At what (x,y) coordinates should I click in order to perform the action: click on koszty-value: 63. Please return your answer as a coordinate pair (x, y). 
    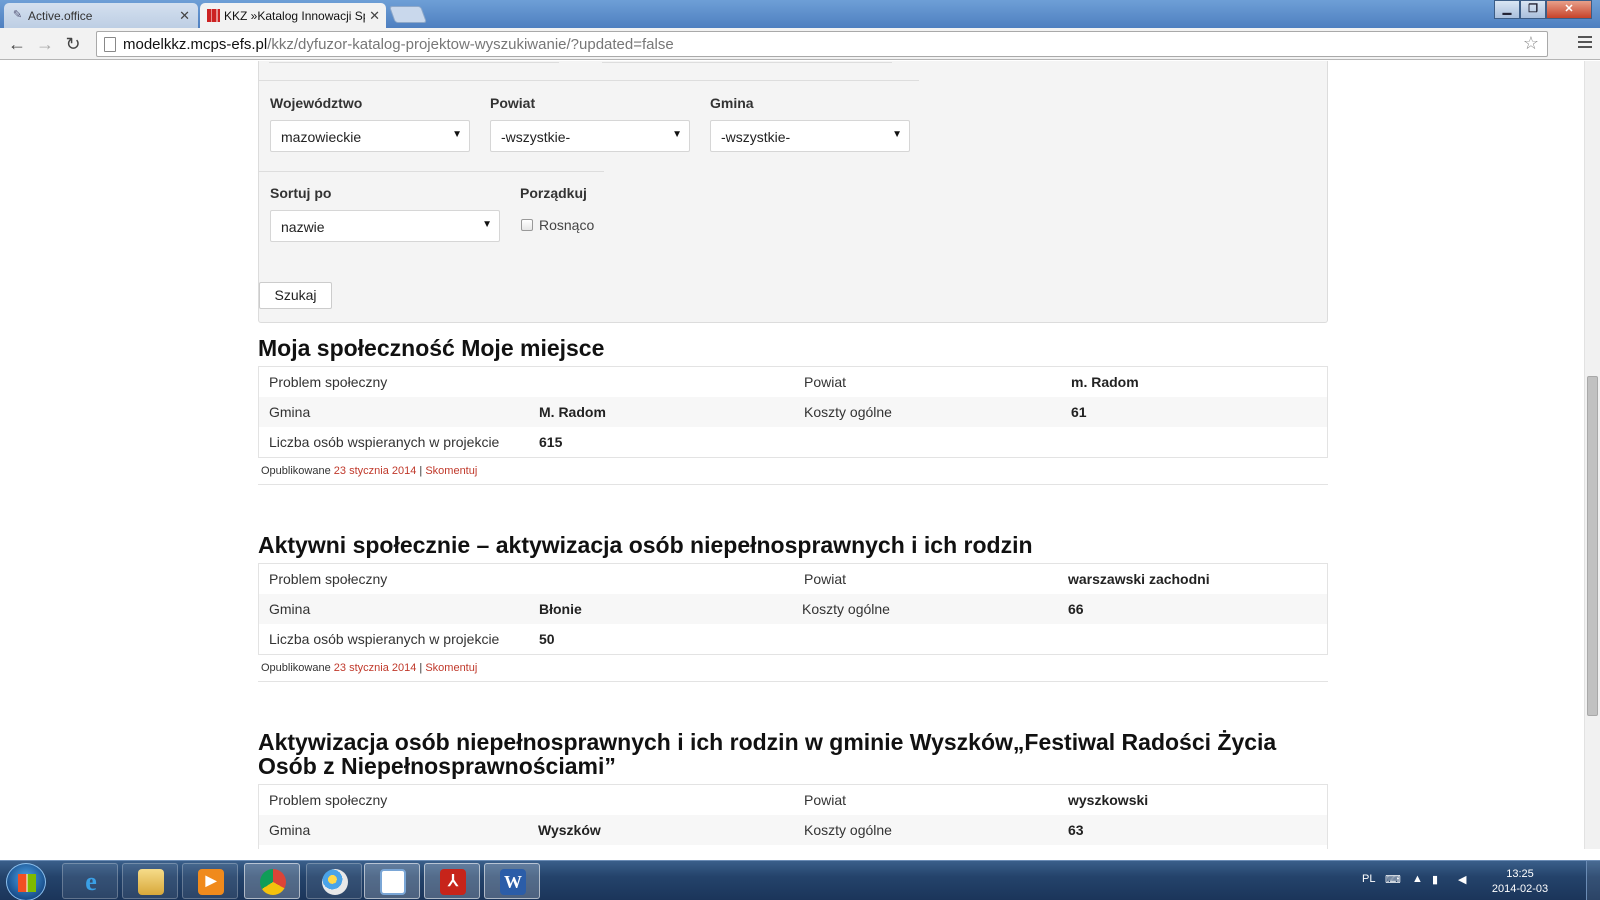
    Looking at the image, I should click on (1076, 830).